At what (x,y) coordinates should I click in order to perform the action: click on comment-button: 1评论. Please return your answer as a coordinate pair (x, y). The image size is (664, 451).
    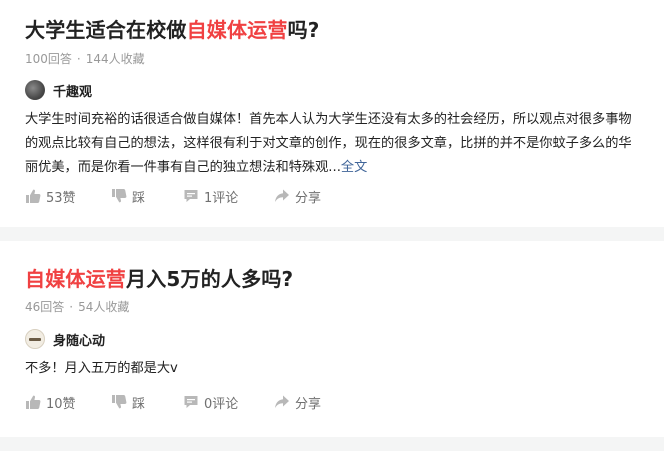
    Looking at the image, I should click on (210, 196).